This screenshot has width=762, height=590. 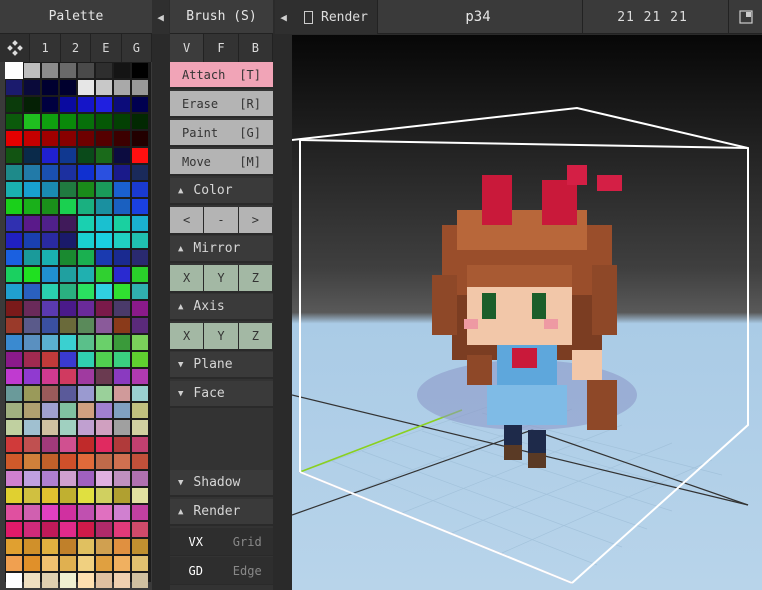 What do you see at coordinates (255, 220) in the screenshot?
I see `color-next-button: >` at bounding box center [255, 220].